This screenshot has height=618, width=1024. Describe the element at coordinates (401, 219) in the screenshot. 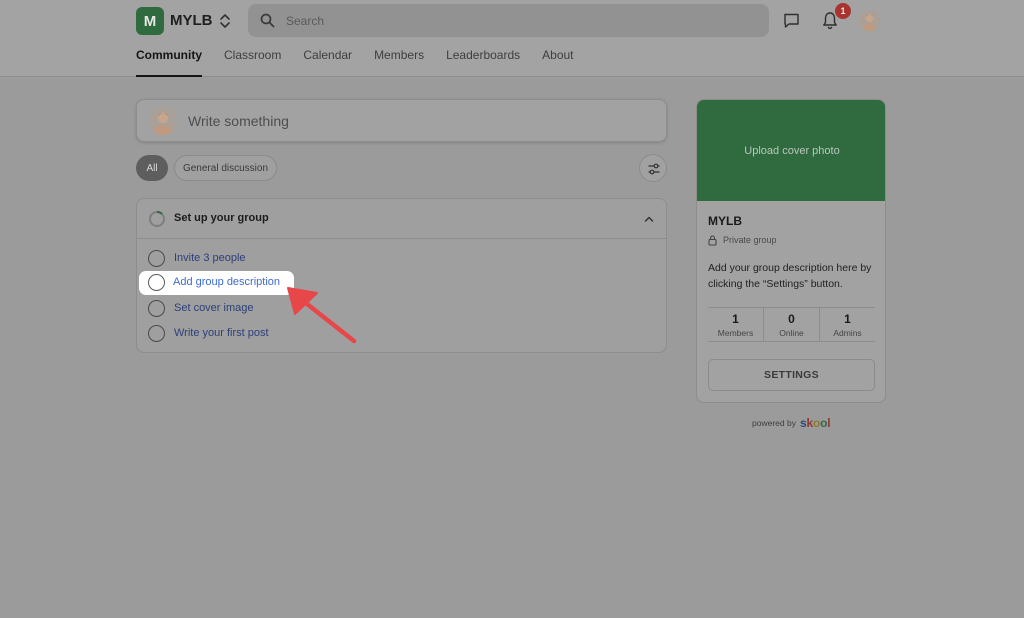

I see `setup-card-header: Set up your group` at that location.